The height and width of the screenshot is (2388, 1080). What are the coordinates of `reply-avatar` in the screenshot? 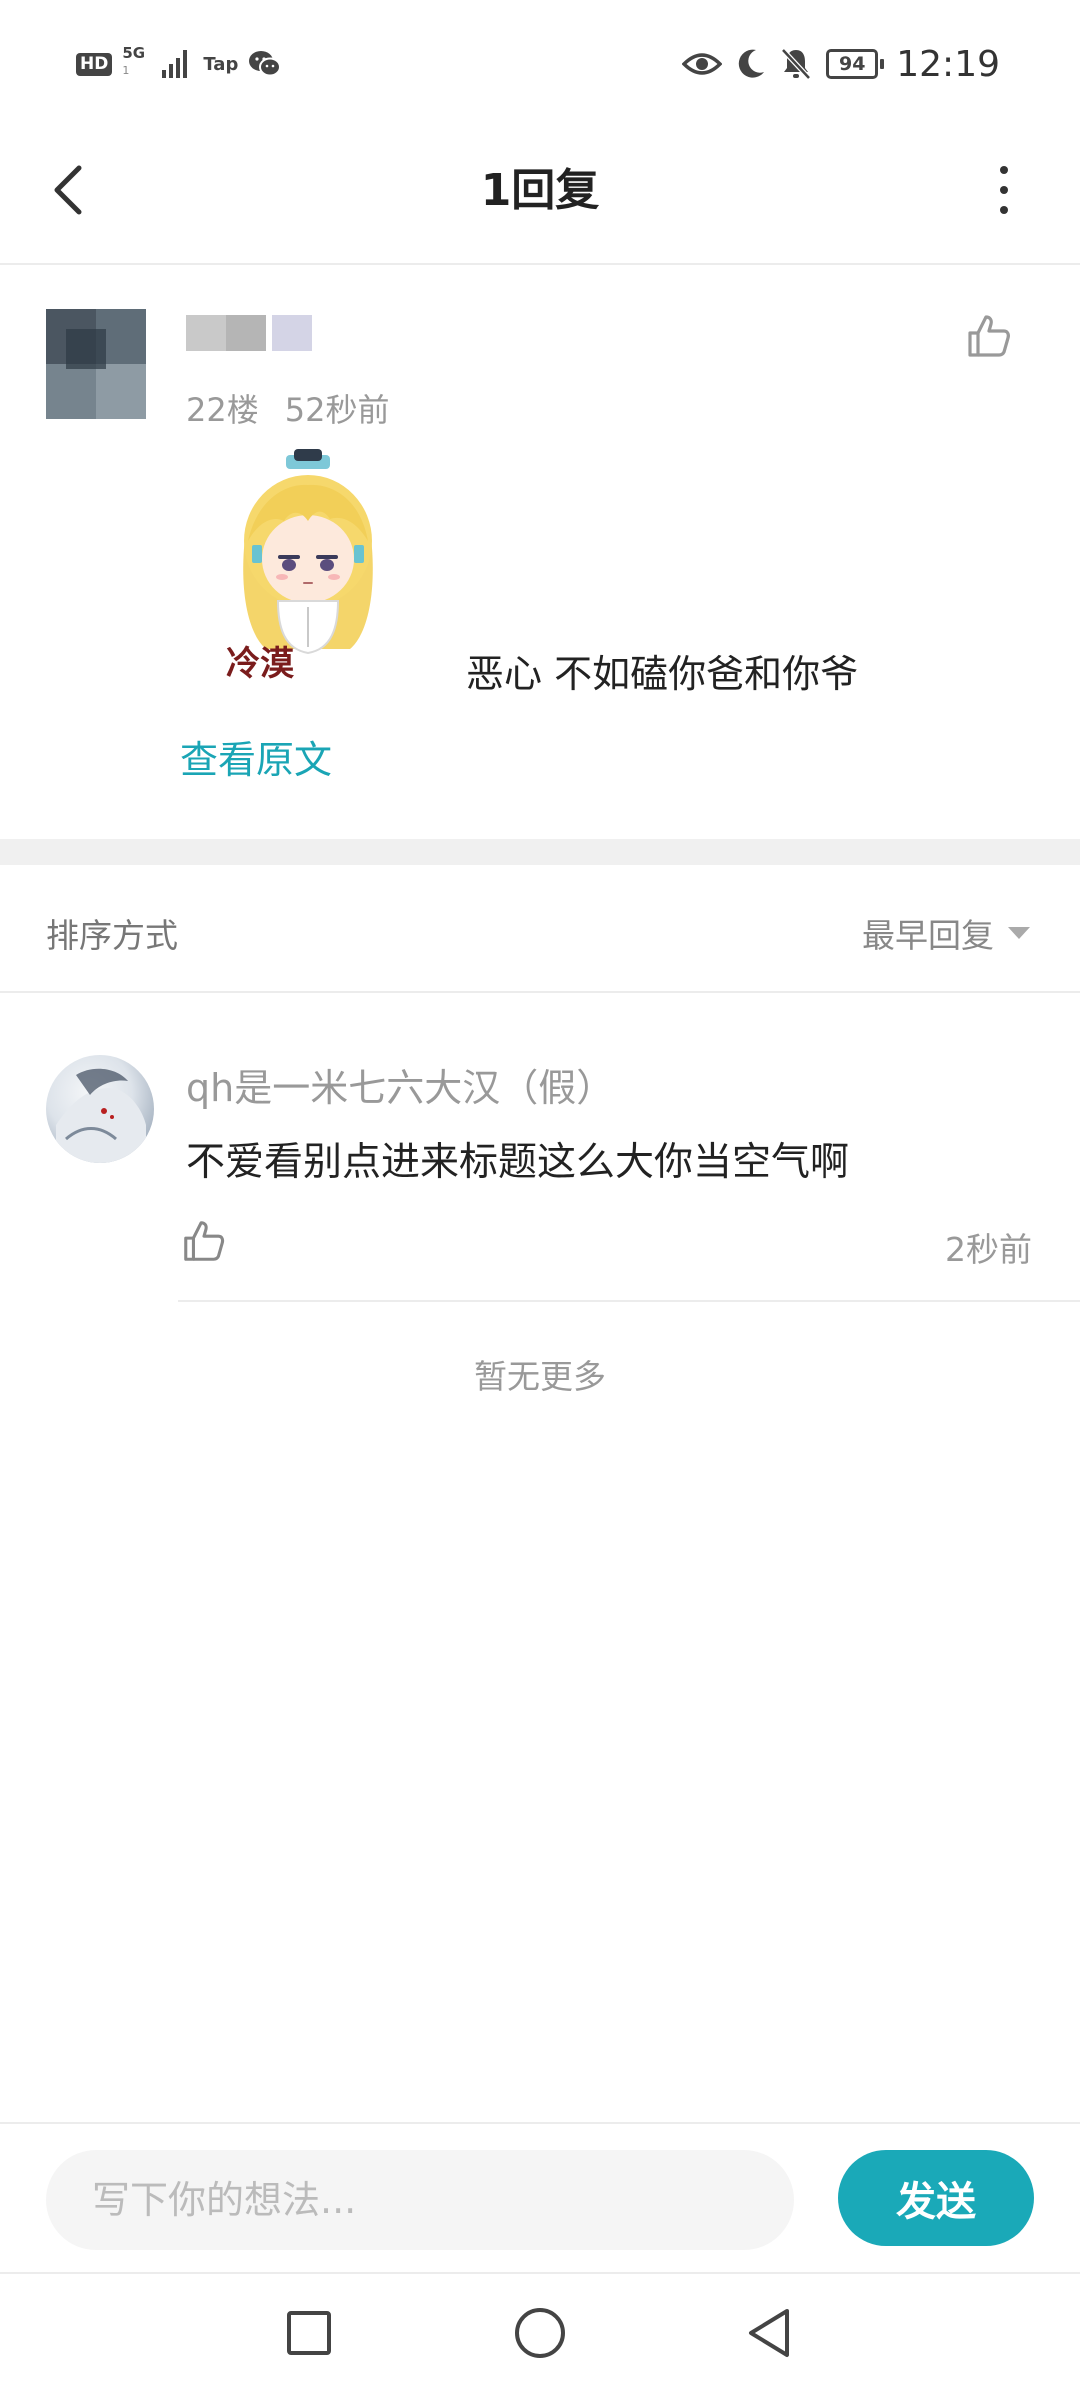 It's located at (100, 1109).